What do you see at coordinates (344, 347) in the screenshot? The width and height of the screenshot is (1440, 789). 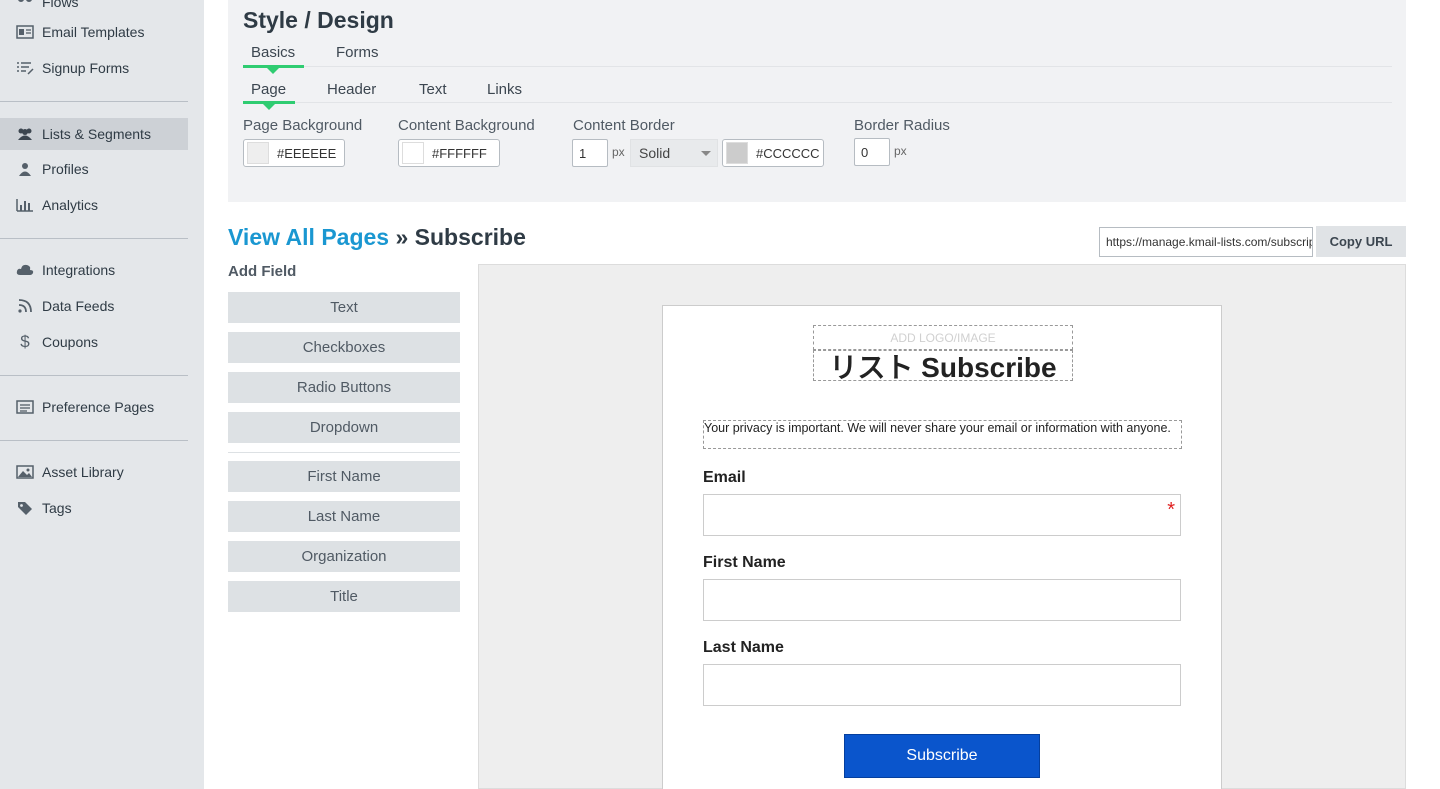 I see `add-checkboxes-button: Checkboxes` at bounding box center [344, 347].